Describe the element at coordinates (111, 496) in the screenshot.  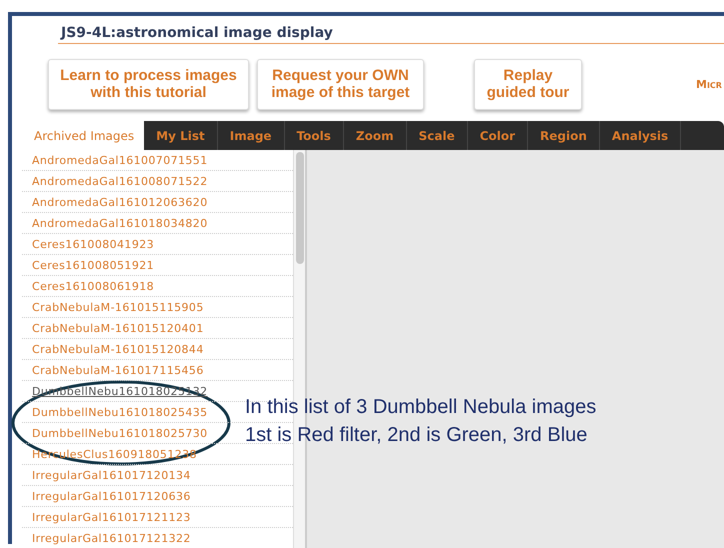
I see `image-list-item: IrregularGal161017120636` at that location.